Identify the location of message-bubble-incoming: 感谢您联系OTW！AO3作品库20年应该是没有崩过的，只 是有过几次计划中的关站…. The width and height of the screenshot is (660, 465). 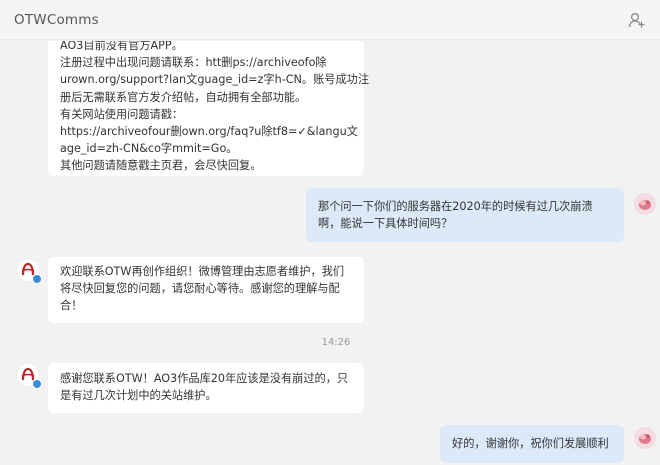
(206, 388).